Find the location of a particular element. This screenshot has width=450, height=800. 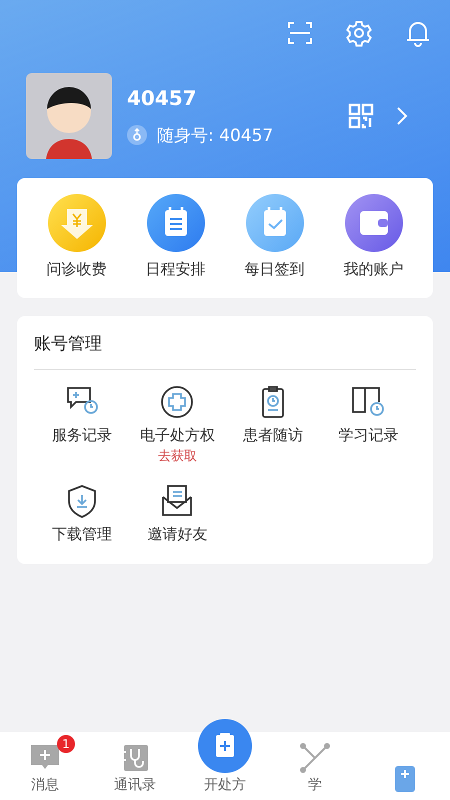

menu-label: 下载管理 is located at coordinates (82, 534).